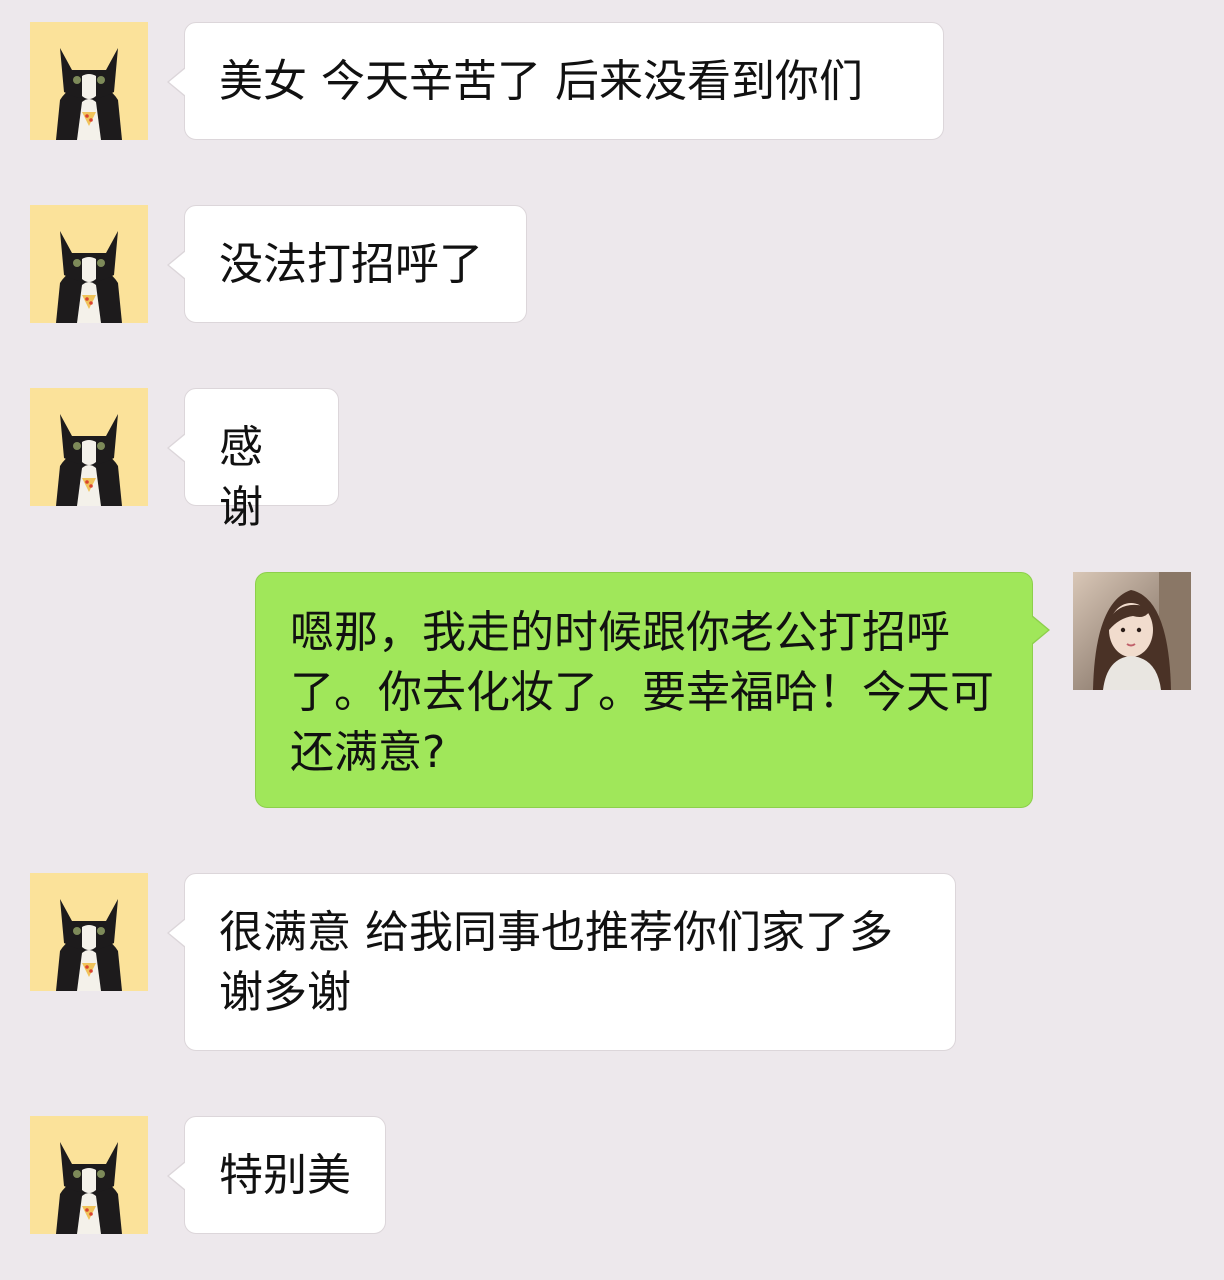  I want to click on message-bubble-incoming: 特别美, so click(276, 1175).